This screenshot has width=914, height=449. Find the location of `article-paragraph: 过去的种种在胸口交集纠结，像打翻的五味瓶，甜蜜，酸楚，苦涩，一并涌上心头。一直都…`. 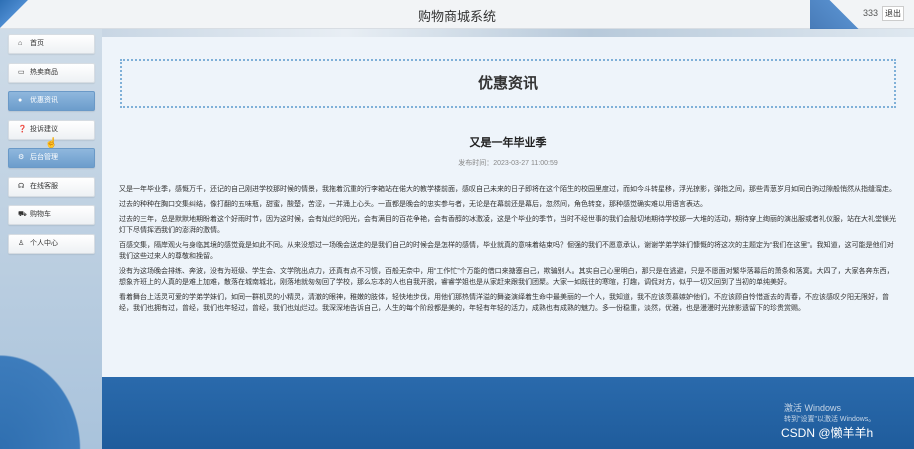

article-paragraph: 过去的种种在胸口交集纠结，像打翻的五味瓶，甜蜜，酸楚，苦涩，一并涌上心头。一直都… is located at coordinates (413, 204).